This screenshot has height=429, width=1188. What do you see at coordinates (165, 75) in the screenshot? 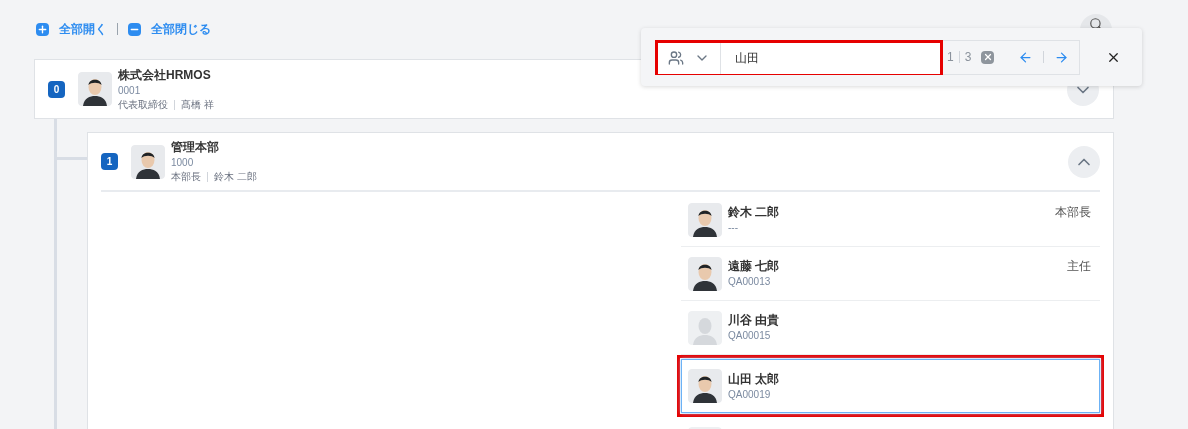
I see `org-name: 株式会社HRMOS` at bounding box center [165, 75].